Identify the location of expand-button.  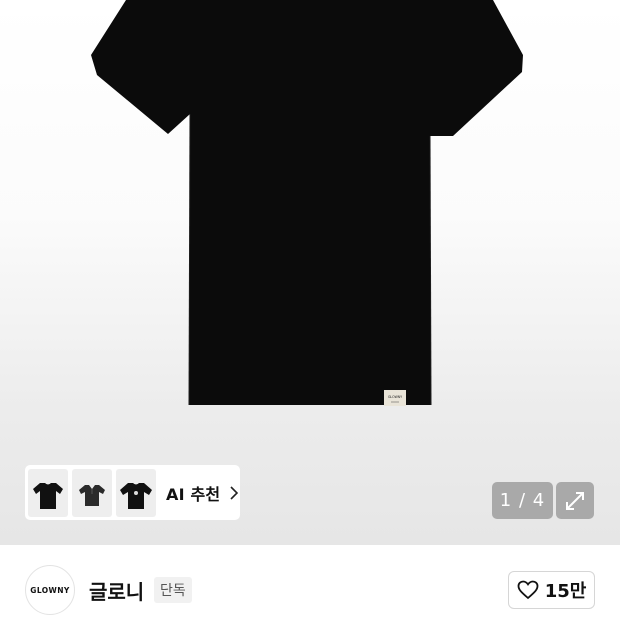
(575, 500).